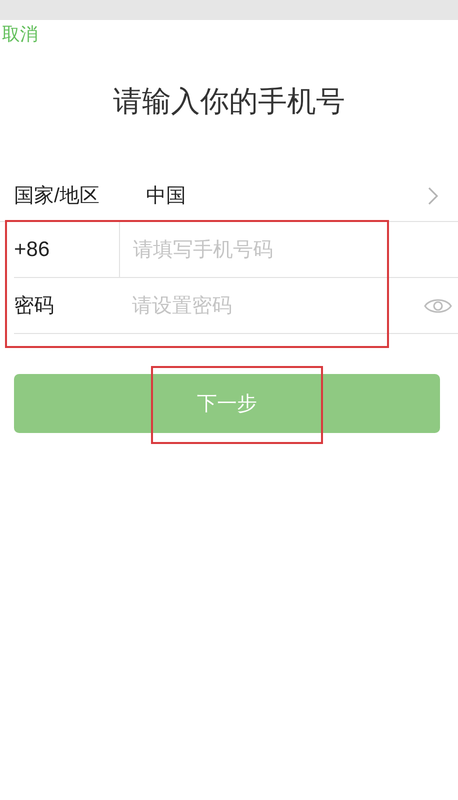  What do you see at coordinates (166, 196) in the screenshot?
I see `region-value: 中国` at bounding box center [166, 196].